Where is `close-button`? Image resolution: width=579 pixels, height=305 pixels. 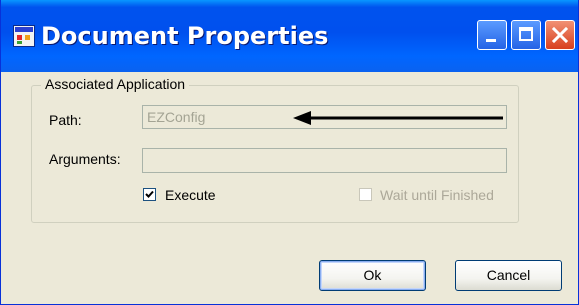
close-button is located at coordinates (560, 35).